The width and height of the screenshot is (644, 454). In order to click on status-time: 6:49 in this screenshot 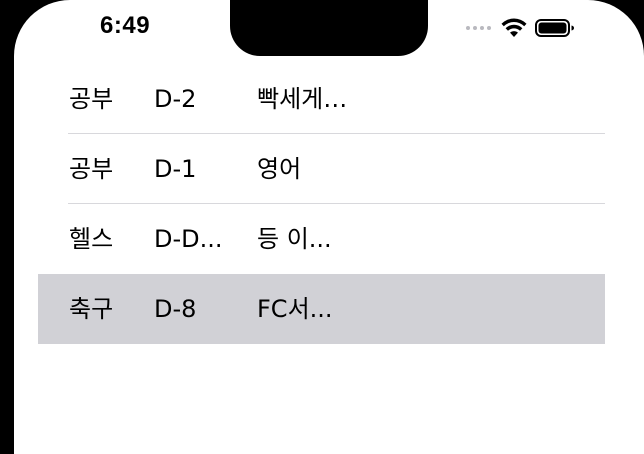, I will do `click(125, 25)`.